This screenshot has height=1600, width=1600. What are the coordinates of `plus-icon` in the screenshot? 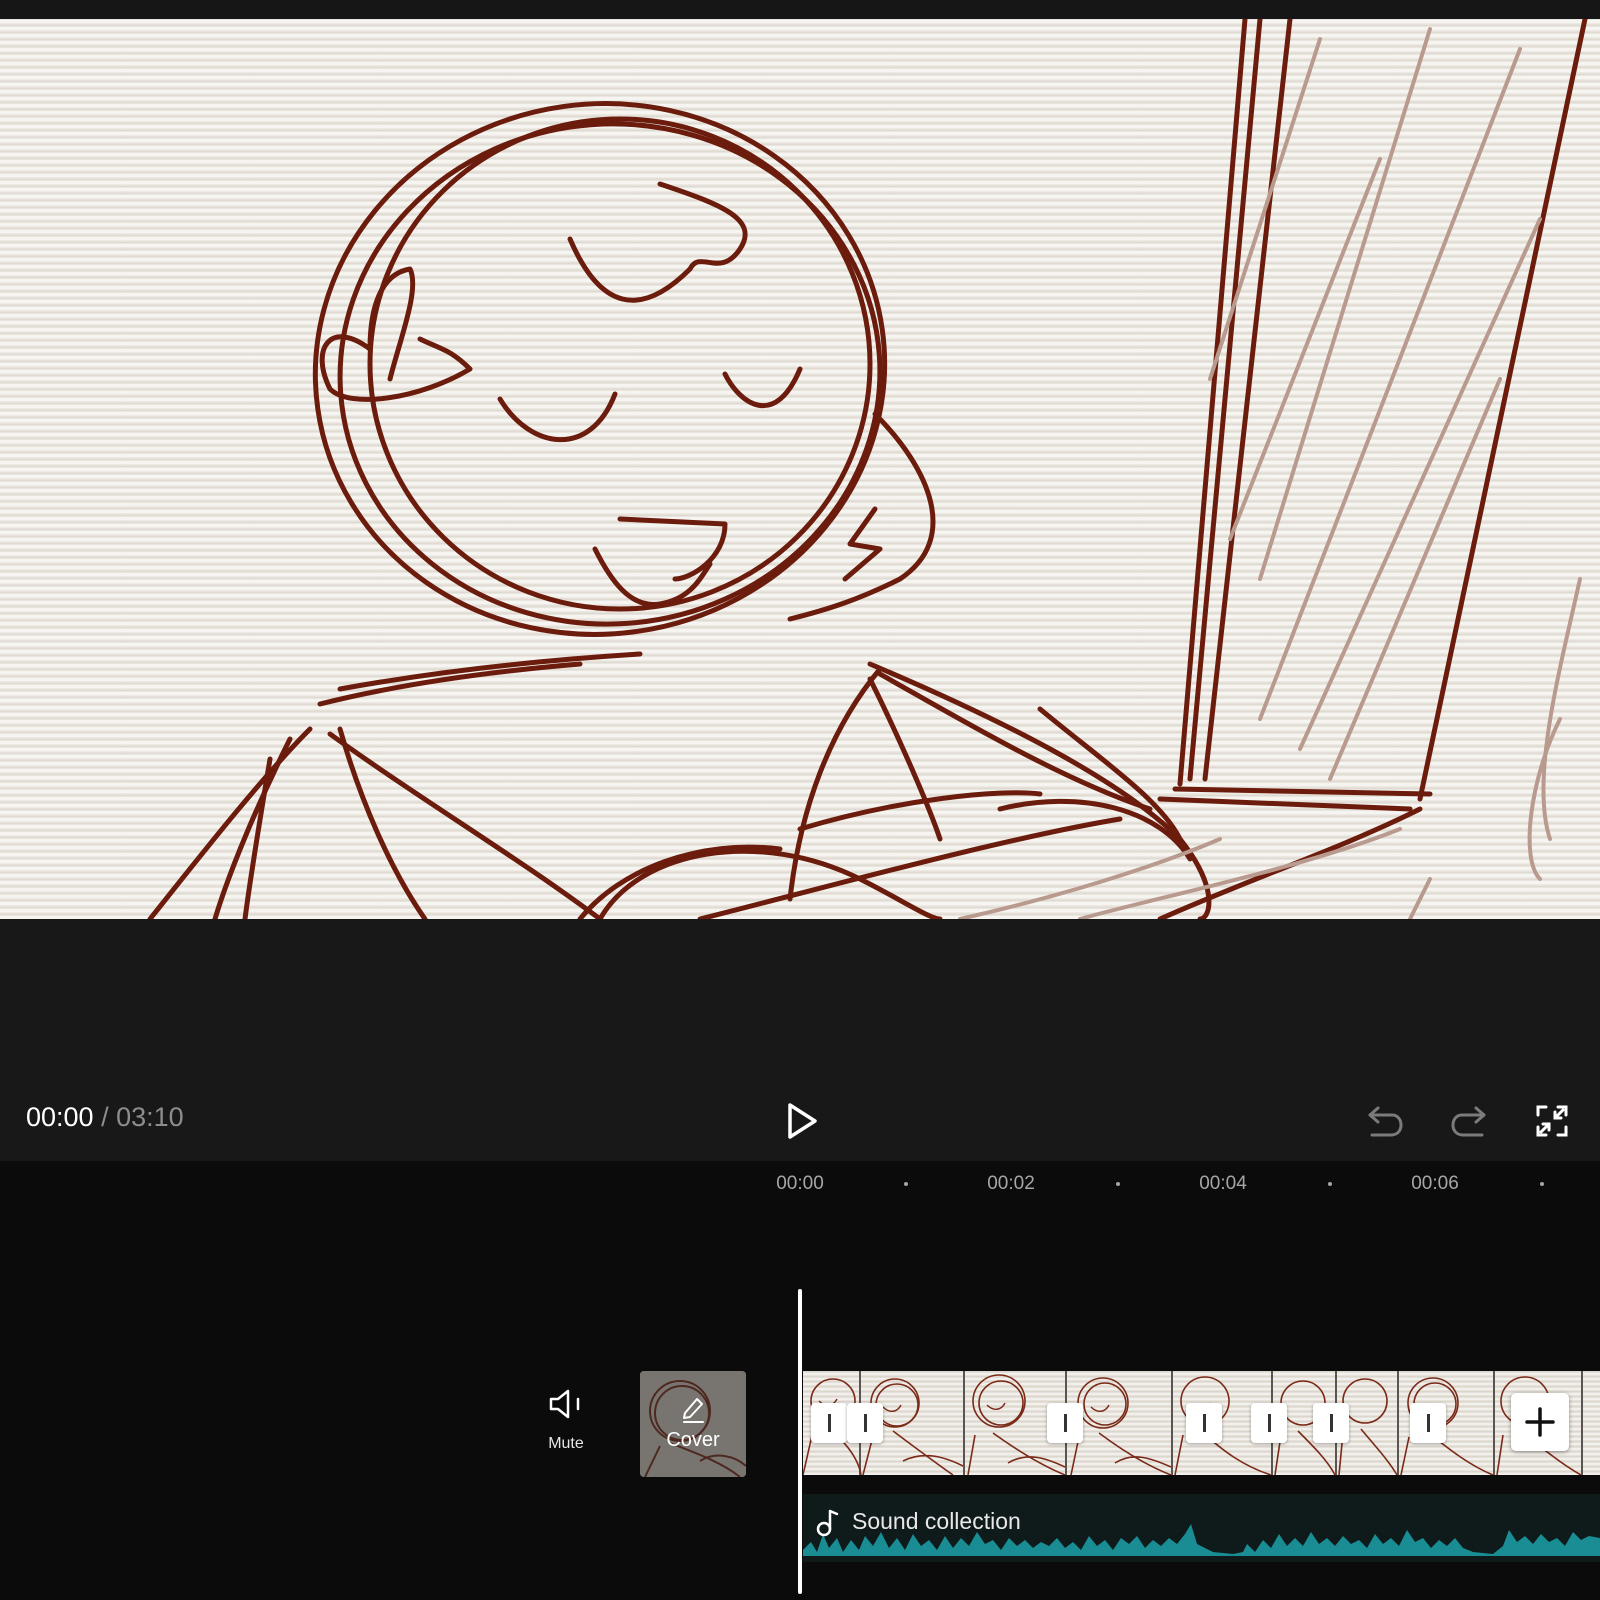 It's located at (1540, 1422).